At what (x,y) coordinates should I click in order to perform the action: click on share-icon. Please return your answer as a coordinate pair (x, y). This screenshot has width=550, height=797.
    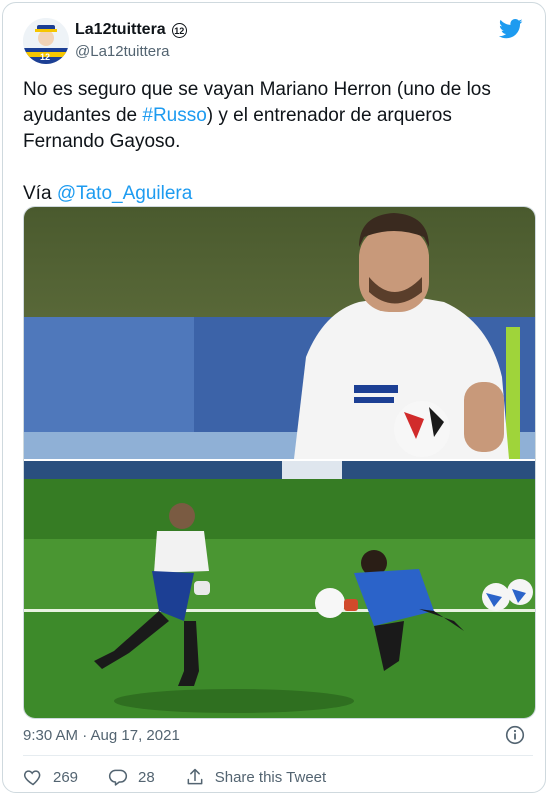
    Looking at the image, I should click on (195, 776).